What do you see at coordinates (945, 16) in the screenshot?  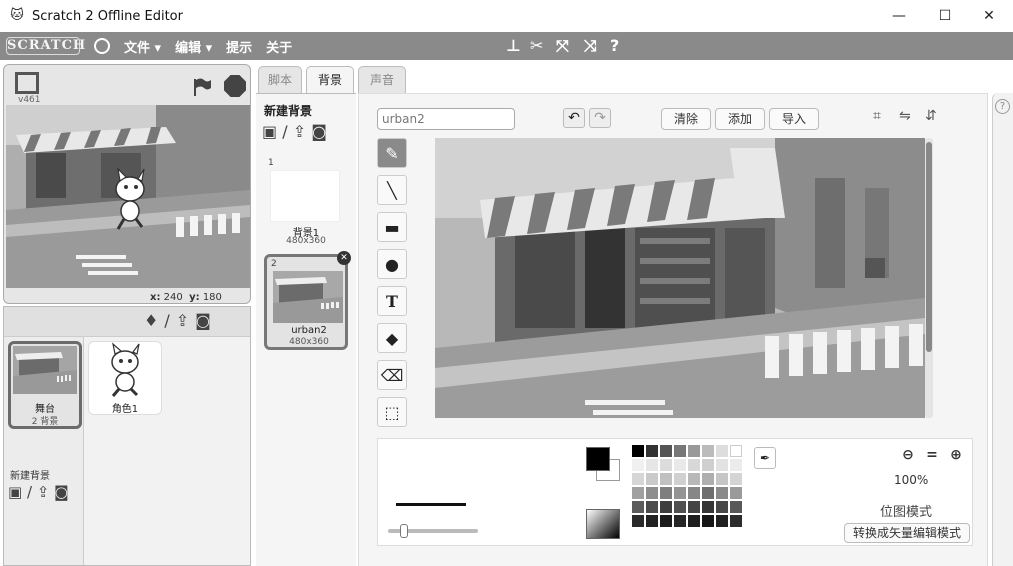 I see `maximize-button: ☐` at bounding box center [945, 16].